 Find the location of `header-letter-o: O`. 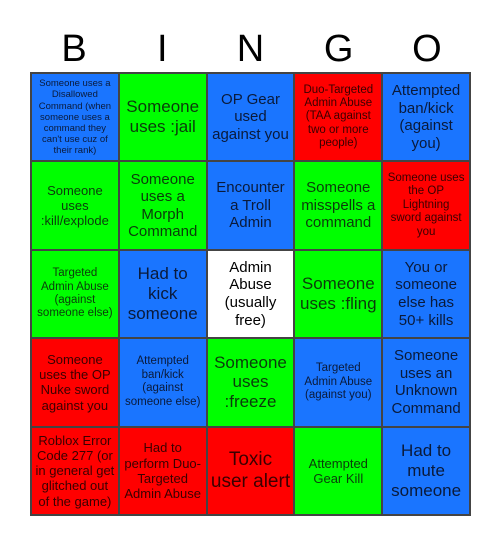

header-letter-o: O is located at coordinates (427, 49).